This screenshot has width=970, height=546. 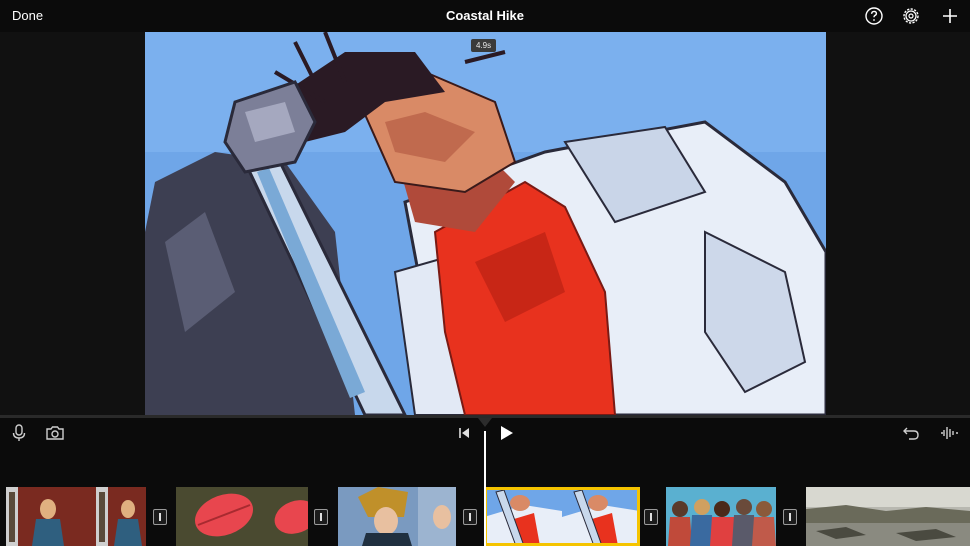 What do you see at coordinates (465, 433) in the screenshot?
I see `skip-to-start-icon` at bounding box center [465, 433].